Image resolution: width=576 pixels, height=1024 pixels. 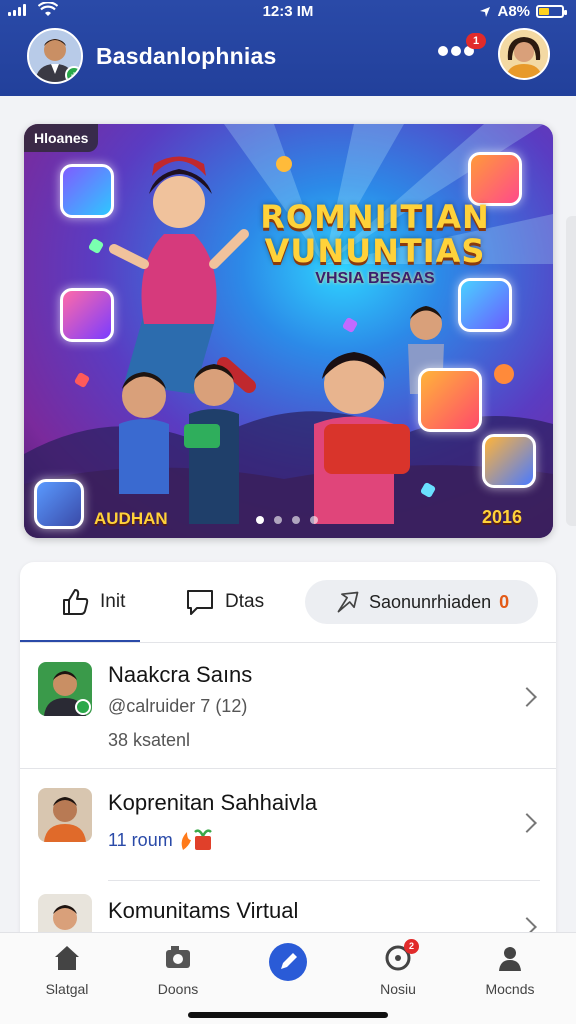 What do you see at coordinates (67, 989) in the screenshot?
I see `nav-label: Slatgal` at bounding box center [67, 989].